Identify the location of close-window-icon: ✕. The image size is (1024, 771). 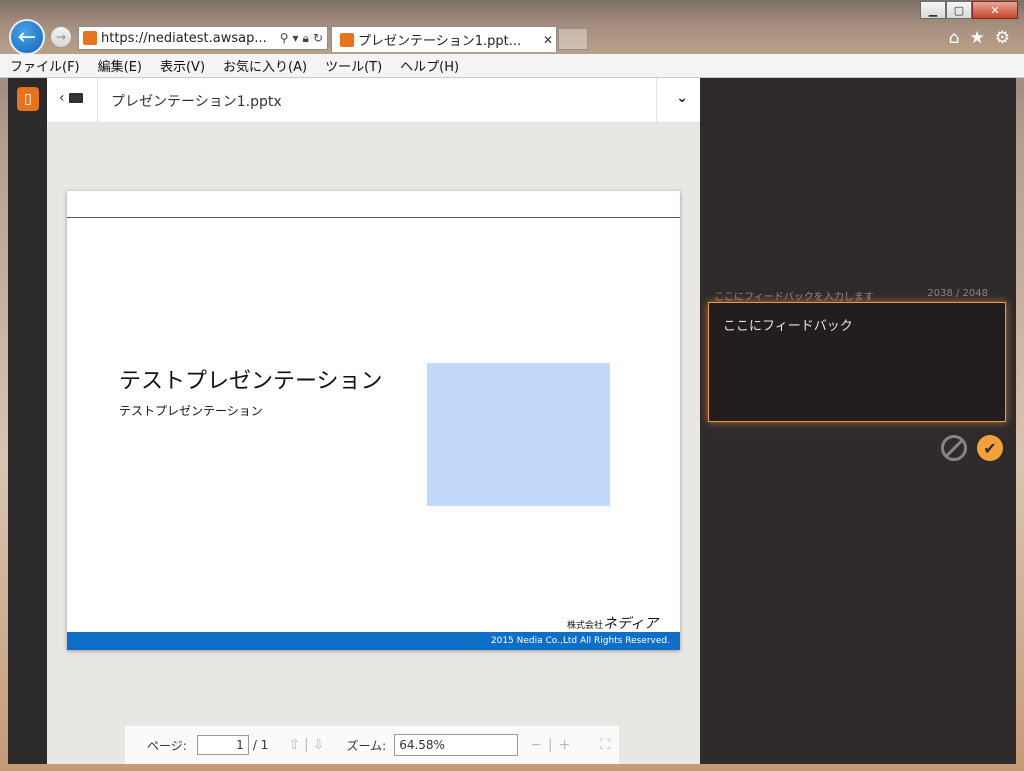
(995, 10).